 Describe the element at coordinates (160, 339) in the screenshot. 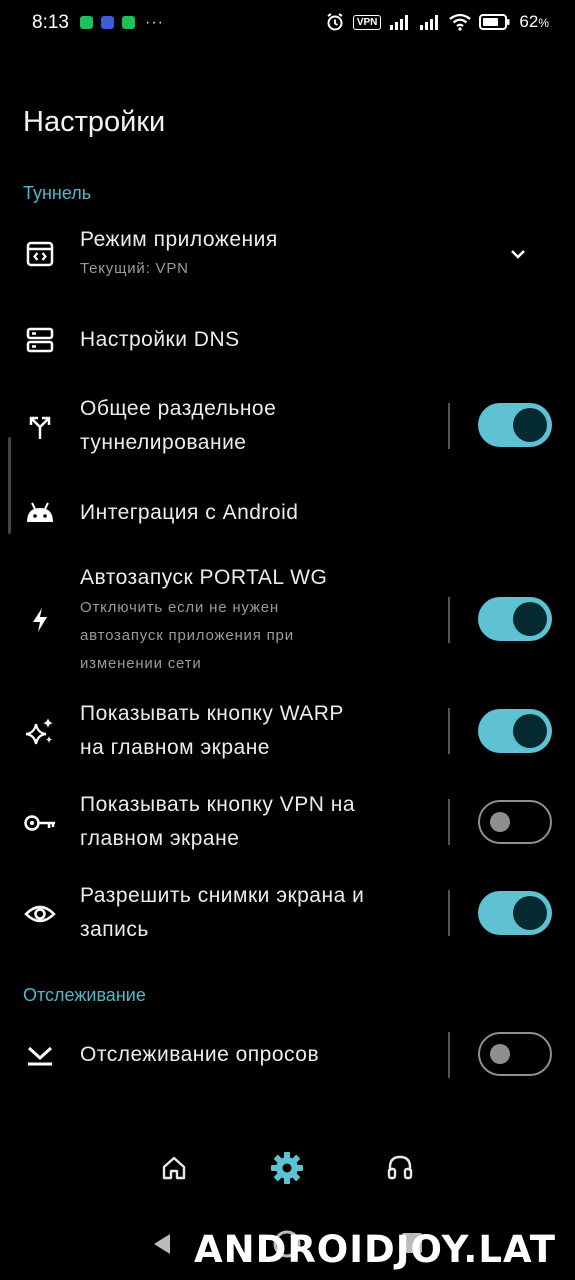

I see `dns-title: Настройки DNS` at that location.